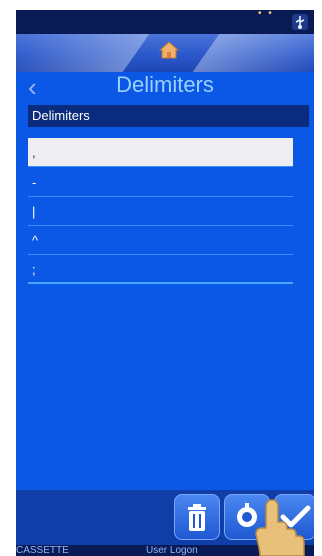  I want to click on list-item-label: |, so click(34, 211).